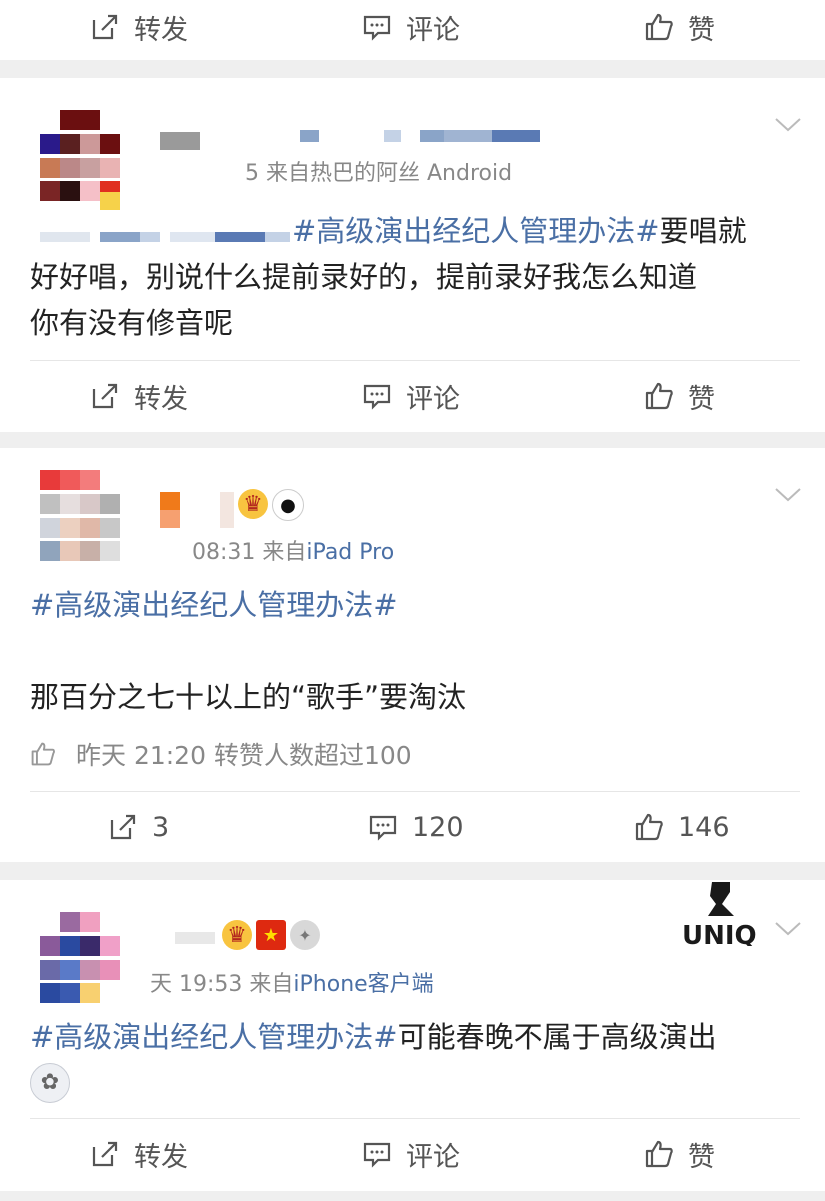  I want to click on post-text-2: 好好唱，别说什么提前录好的，提前录好我怎么知道, so click(364, 277).